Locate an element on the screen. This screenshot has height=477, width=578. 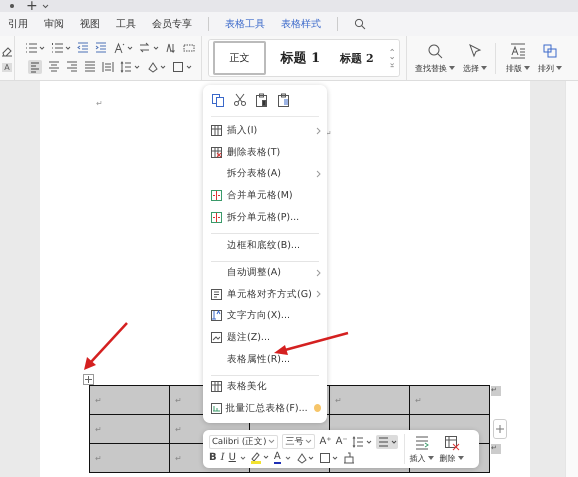
menu-item: 插入(I) is located at coordinates (265, 131).